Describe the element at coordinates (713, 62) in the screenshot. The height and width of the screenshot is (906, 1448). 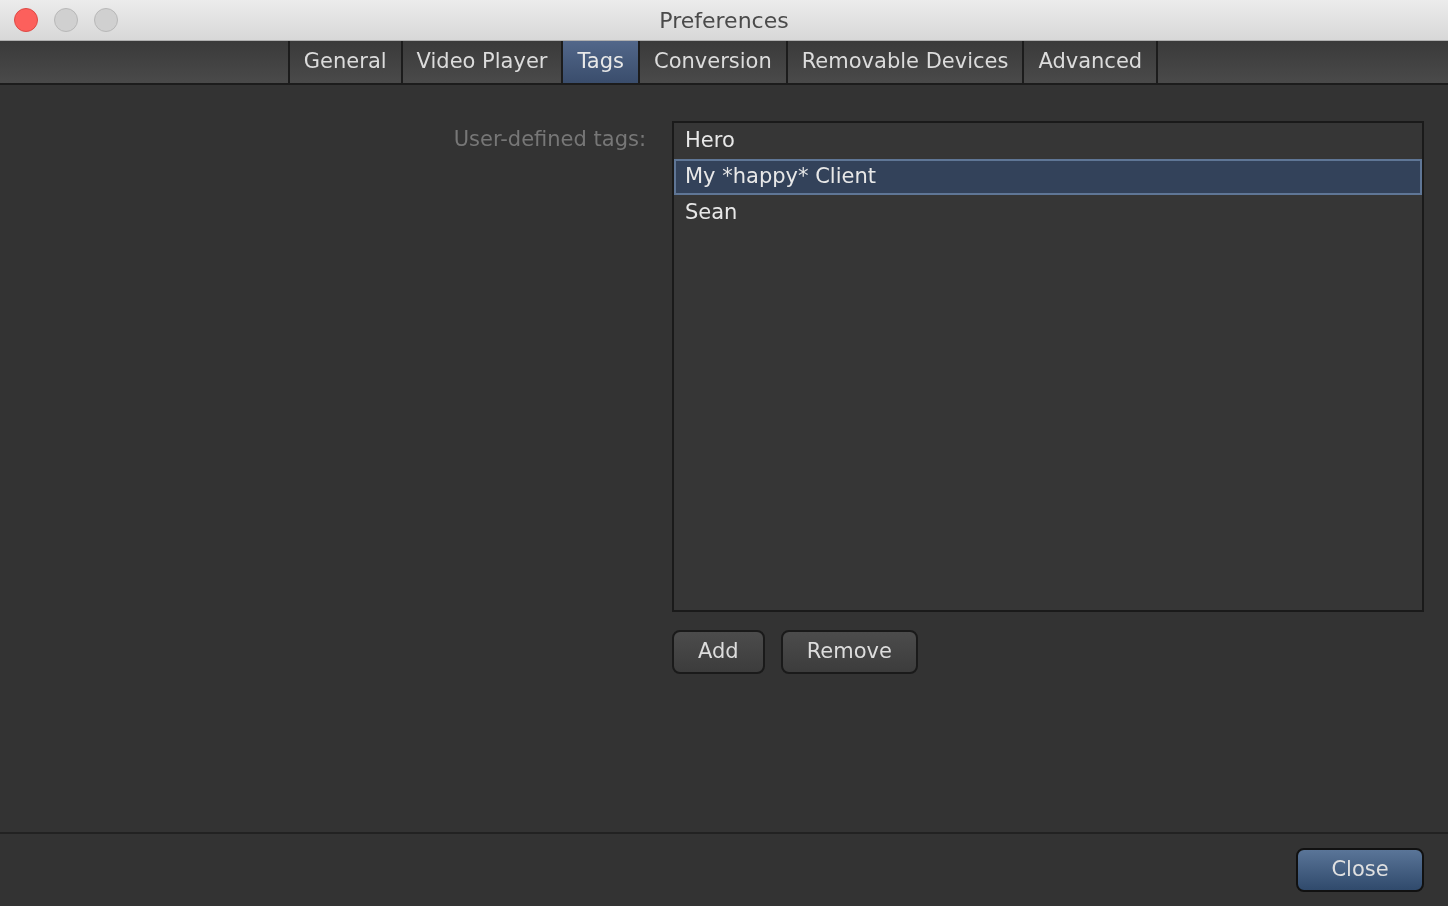
I see `tab: Conversion` at that location.